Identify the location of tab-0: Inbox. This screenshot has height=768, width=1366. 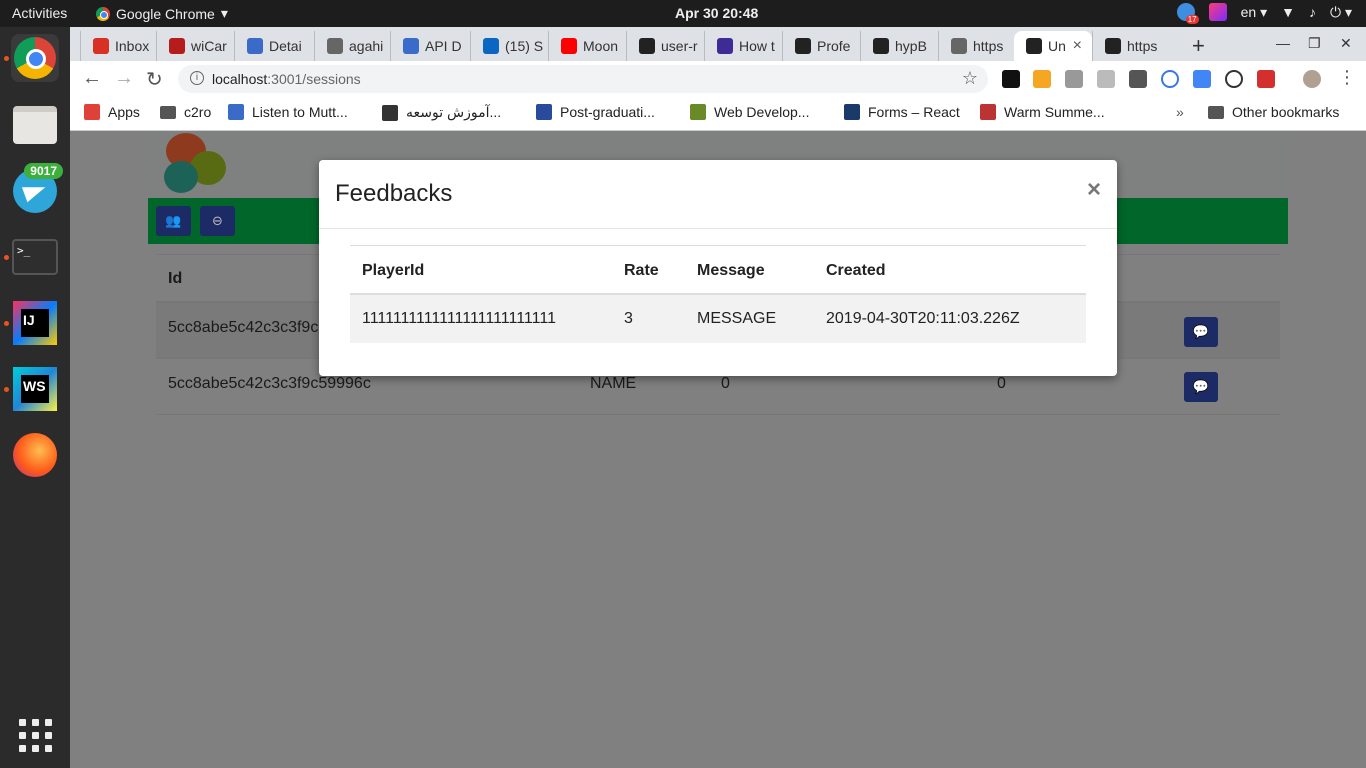
(118, 46).